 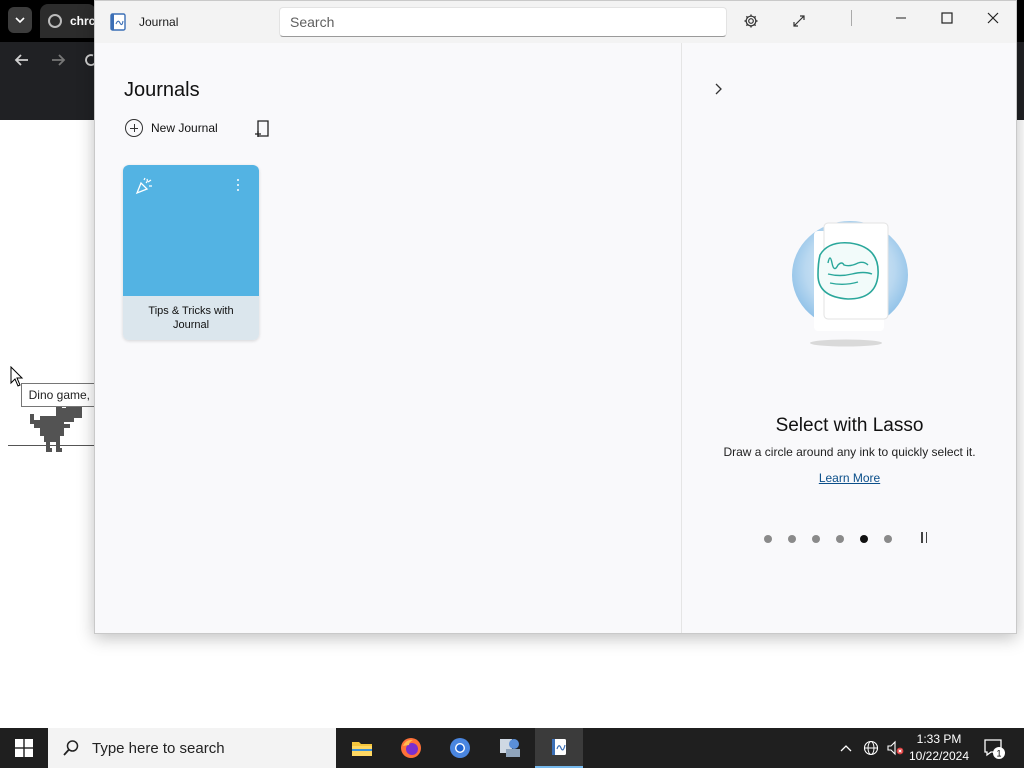 What do you see at coordinates (998, 754) in the screenshot?
I see `notification-count: 1` at bounding box center [998, 754].